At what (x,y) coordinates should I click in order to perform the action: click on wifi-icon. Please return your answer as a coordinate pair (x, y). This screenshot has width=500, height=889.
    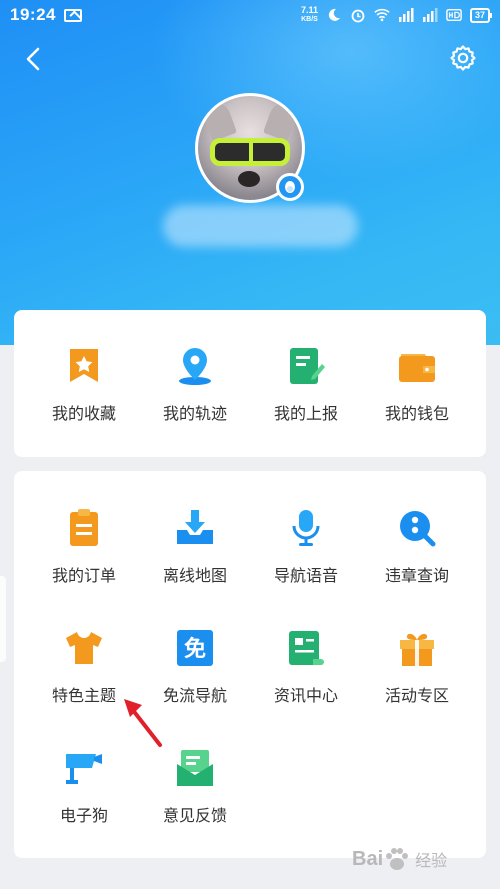
    Looking at the image, I should click on (382, 15).